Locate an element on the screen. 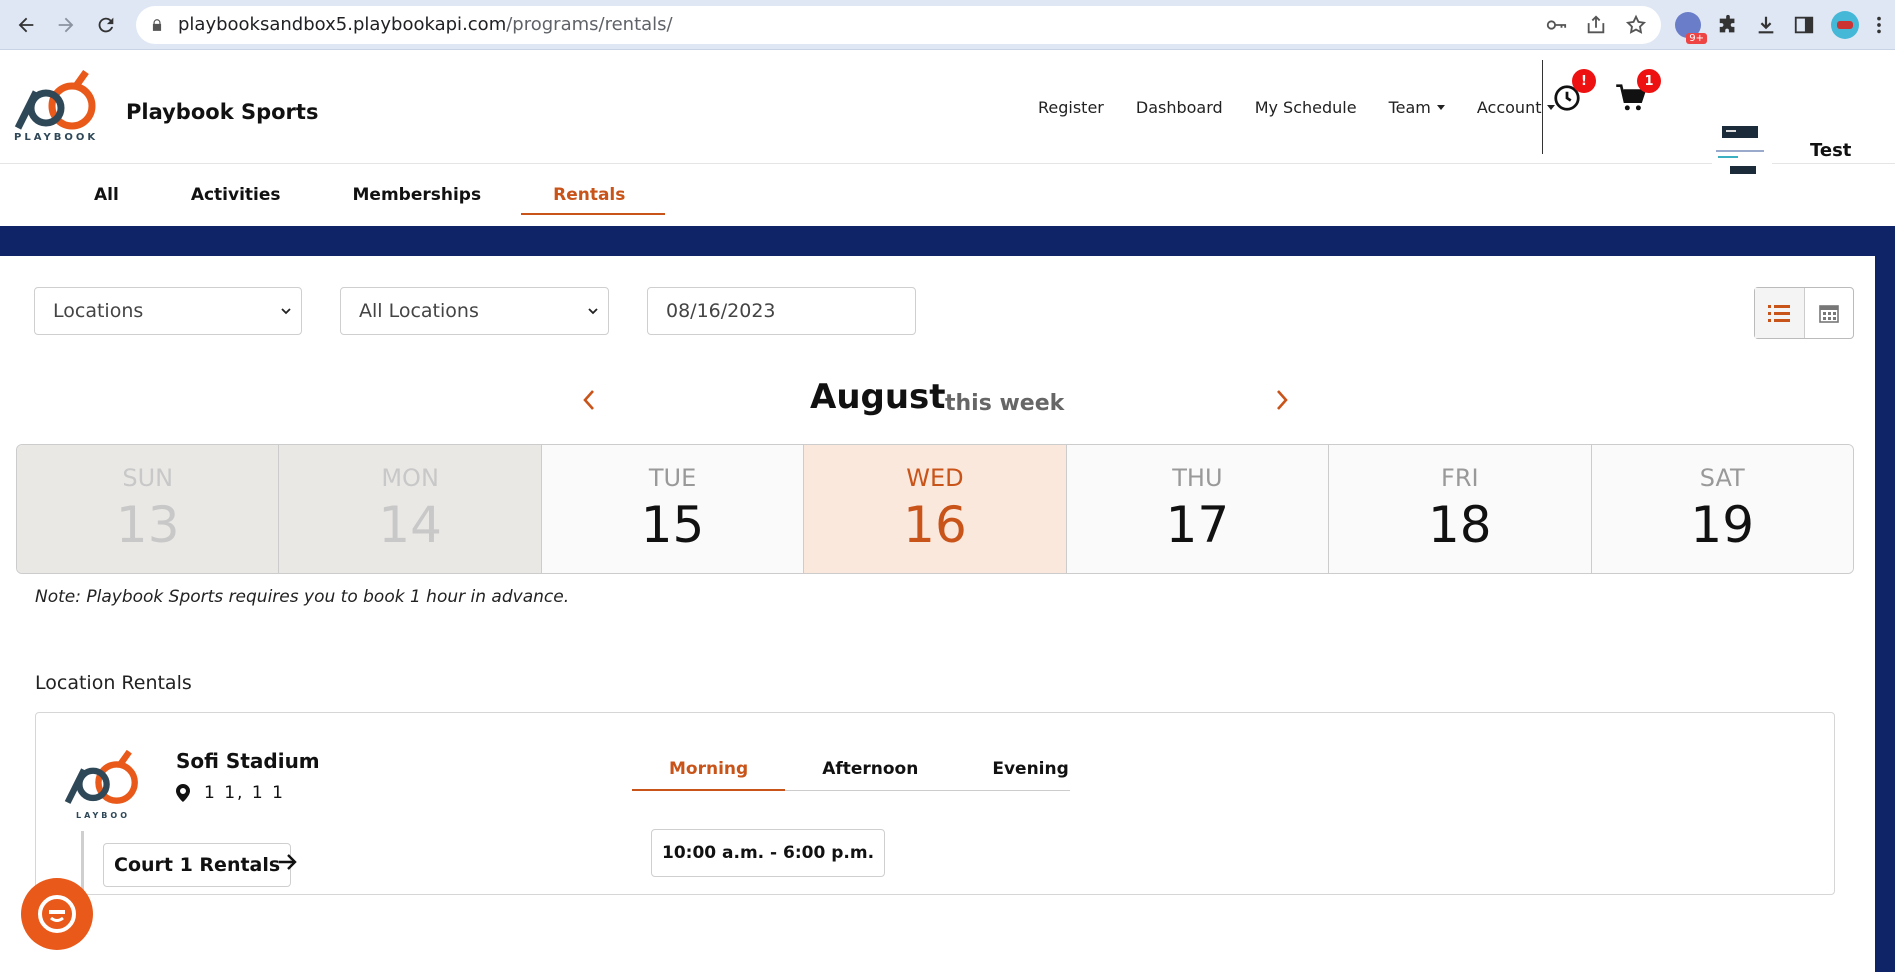 Image resolution: width=1895 pixels, height=972 pixels. type-select-value: Locations is located at coordinates (98, 311).